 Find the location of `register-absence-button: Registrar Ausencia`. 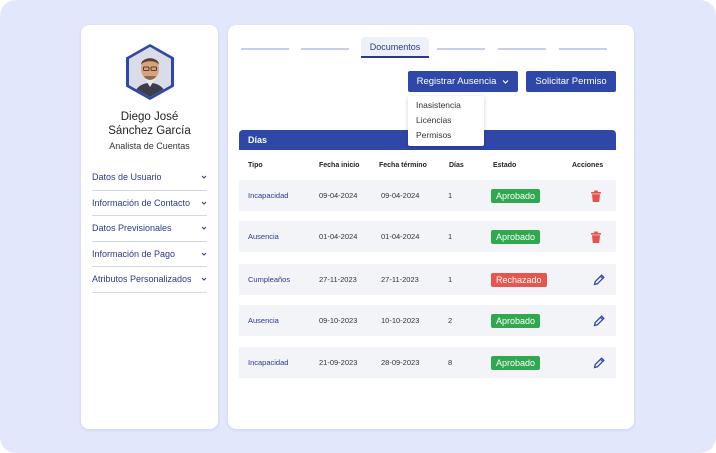

register-absence-button: Registrar Ausencia is located at coordinates (463, 81).